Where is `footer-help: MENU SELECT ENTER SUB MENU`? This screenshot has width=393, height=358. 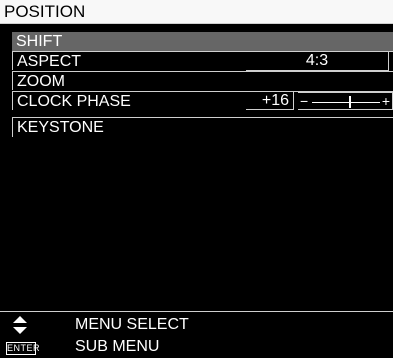 footer-help: MENU SELECT ENTER SUB MENU is located at coordinates (196, 334).